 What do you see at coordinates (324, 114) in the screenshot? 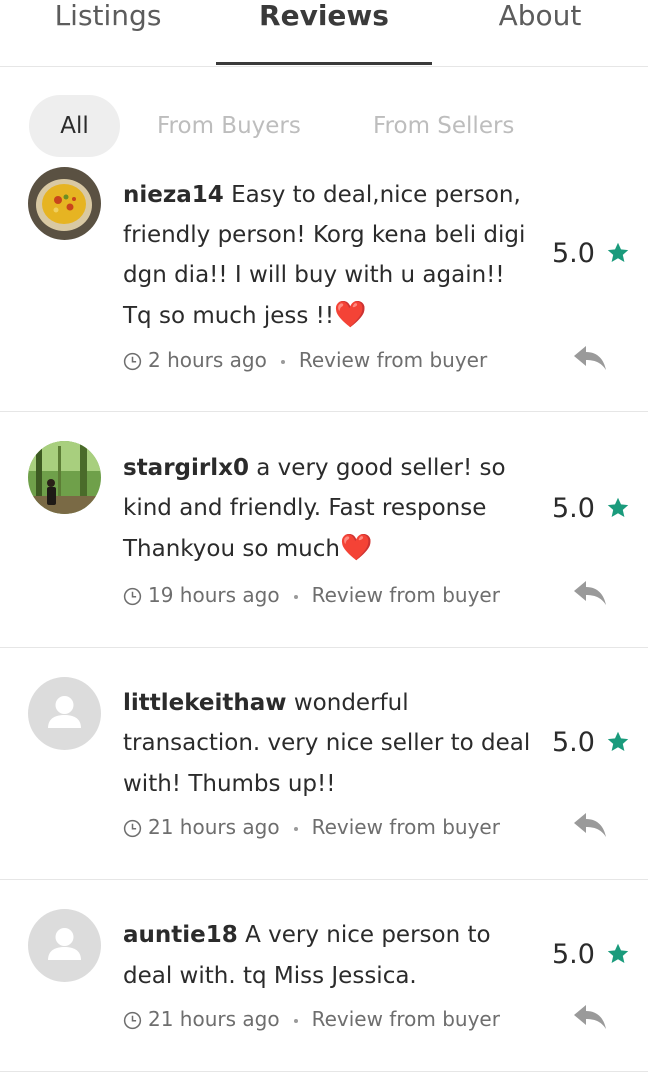
I see `review-filters: All From Buyers From Sellers` at bounding box center [324, 114].